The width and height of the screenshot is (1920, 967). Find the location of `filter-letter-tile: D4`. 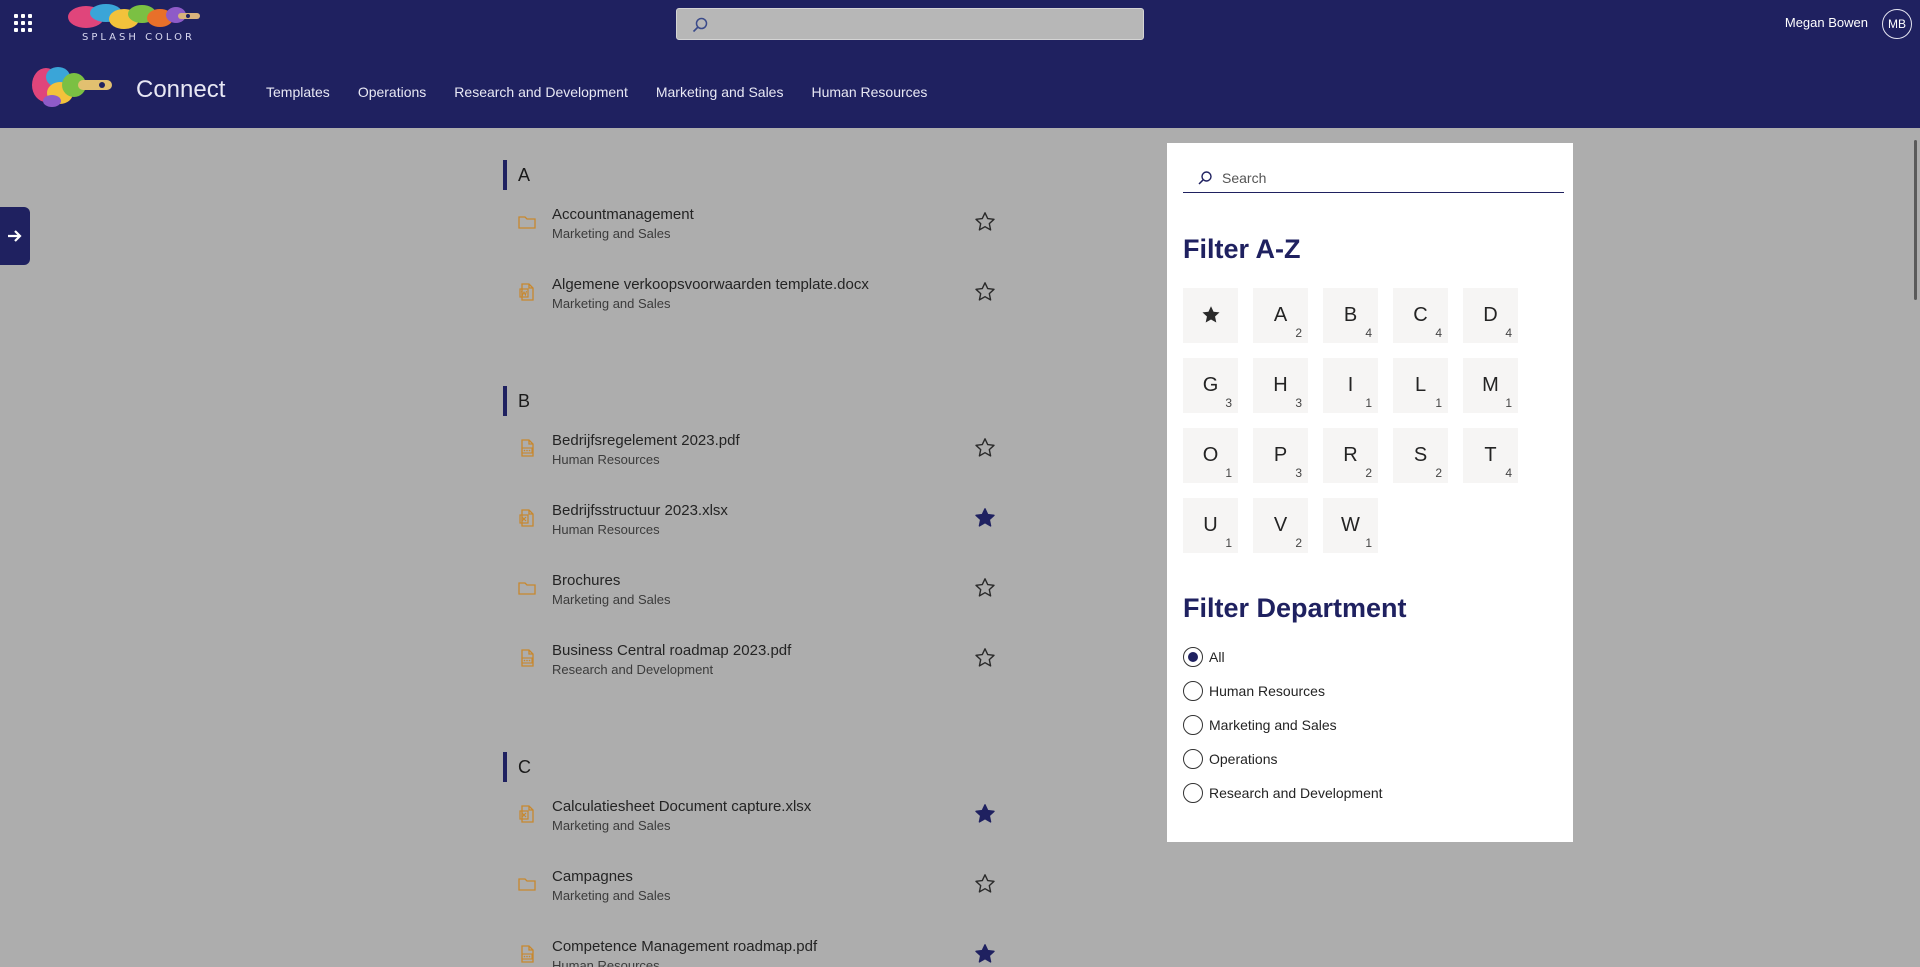

filter-letter-tile: D4 is located at coordinates (1490, 315).